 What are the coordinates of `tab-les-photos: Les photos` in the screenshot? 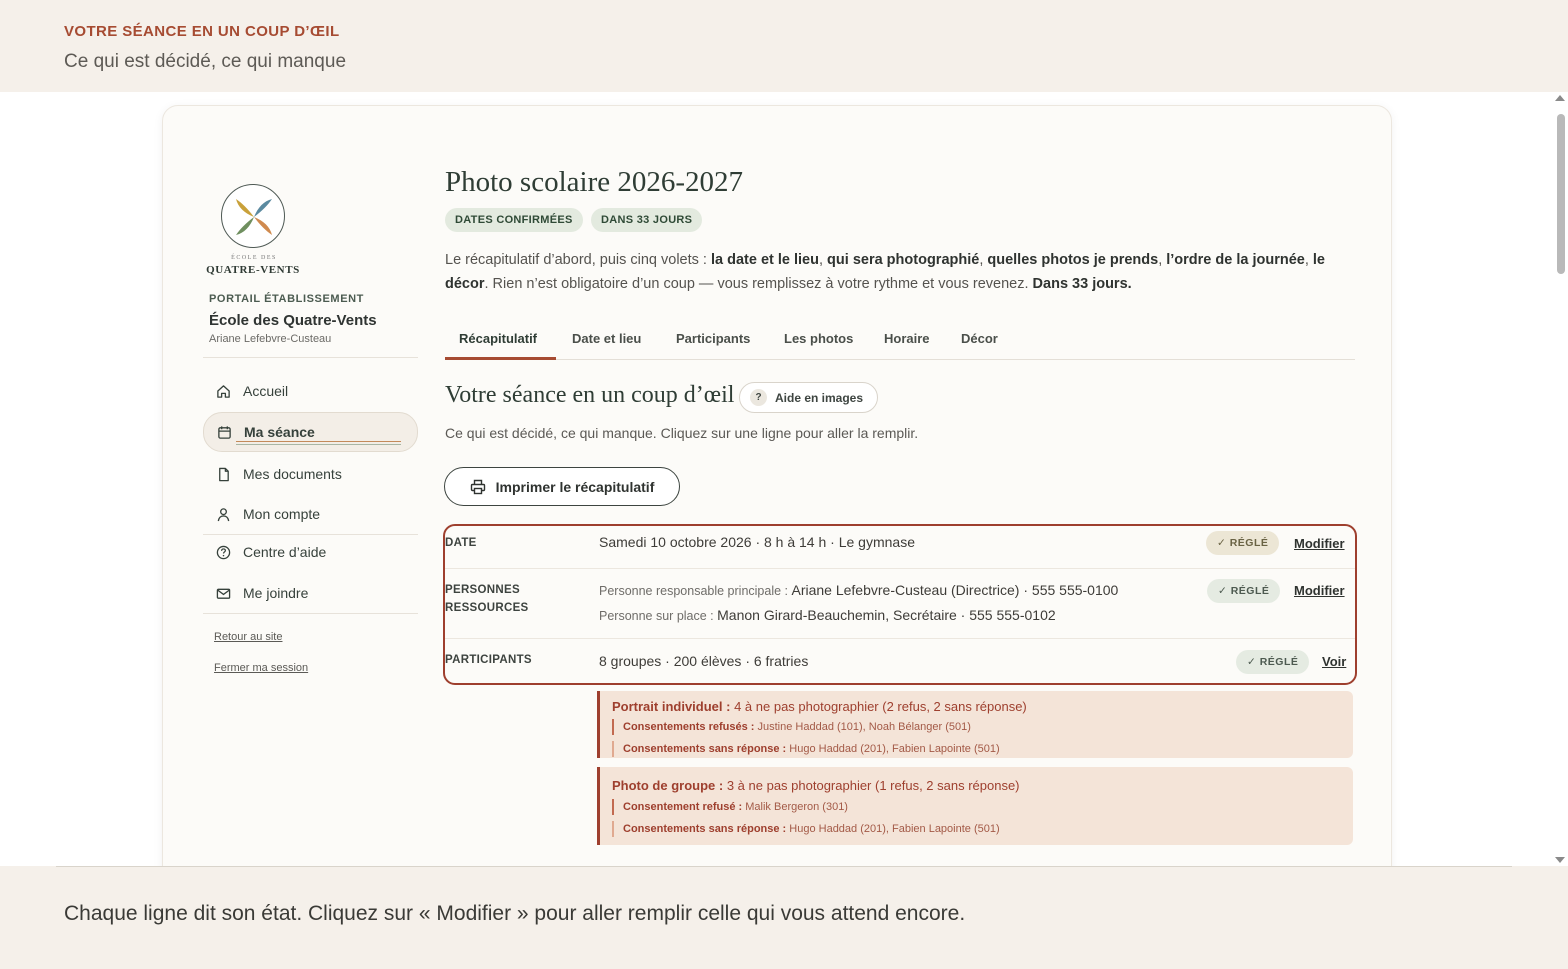 It's located at (818, 338).